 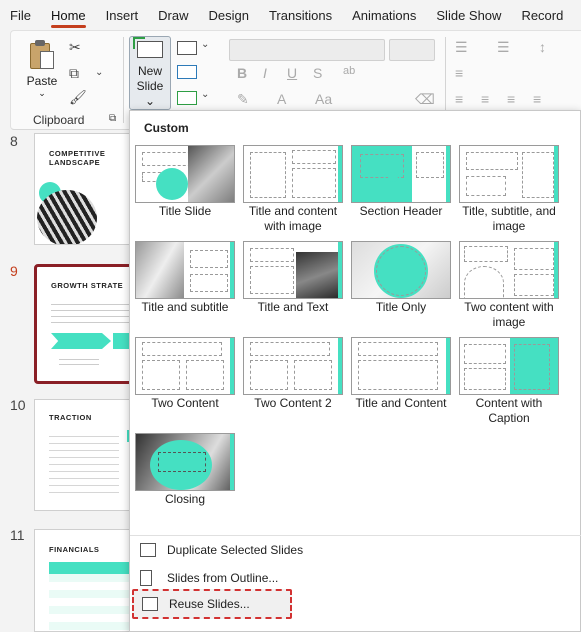 I want to click on layout-title-subtitle-image: Title, subtitle, and image, so click(x=509, y=189).